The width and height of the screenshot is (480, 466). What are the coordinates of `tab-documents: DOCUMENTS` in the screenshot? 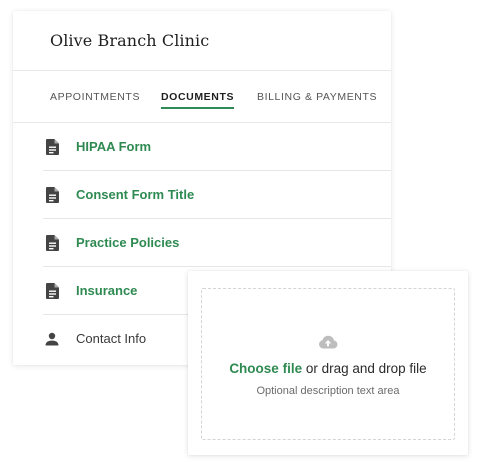 It's located at (198, 100).